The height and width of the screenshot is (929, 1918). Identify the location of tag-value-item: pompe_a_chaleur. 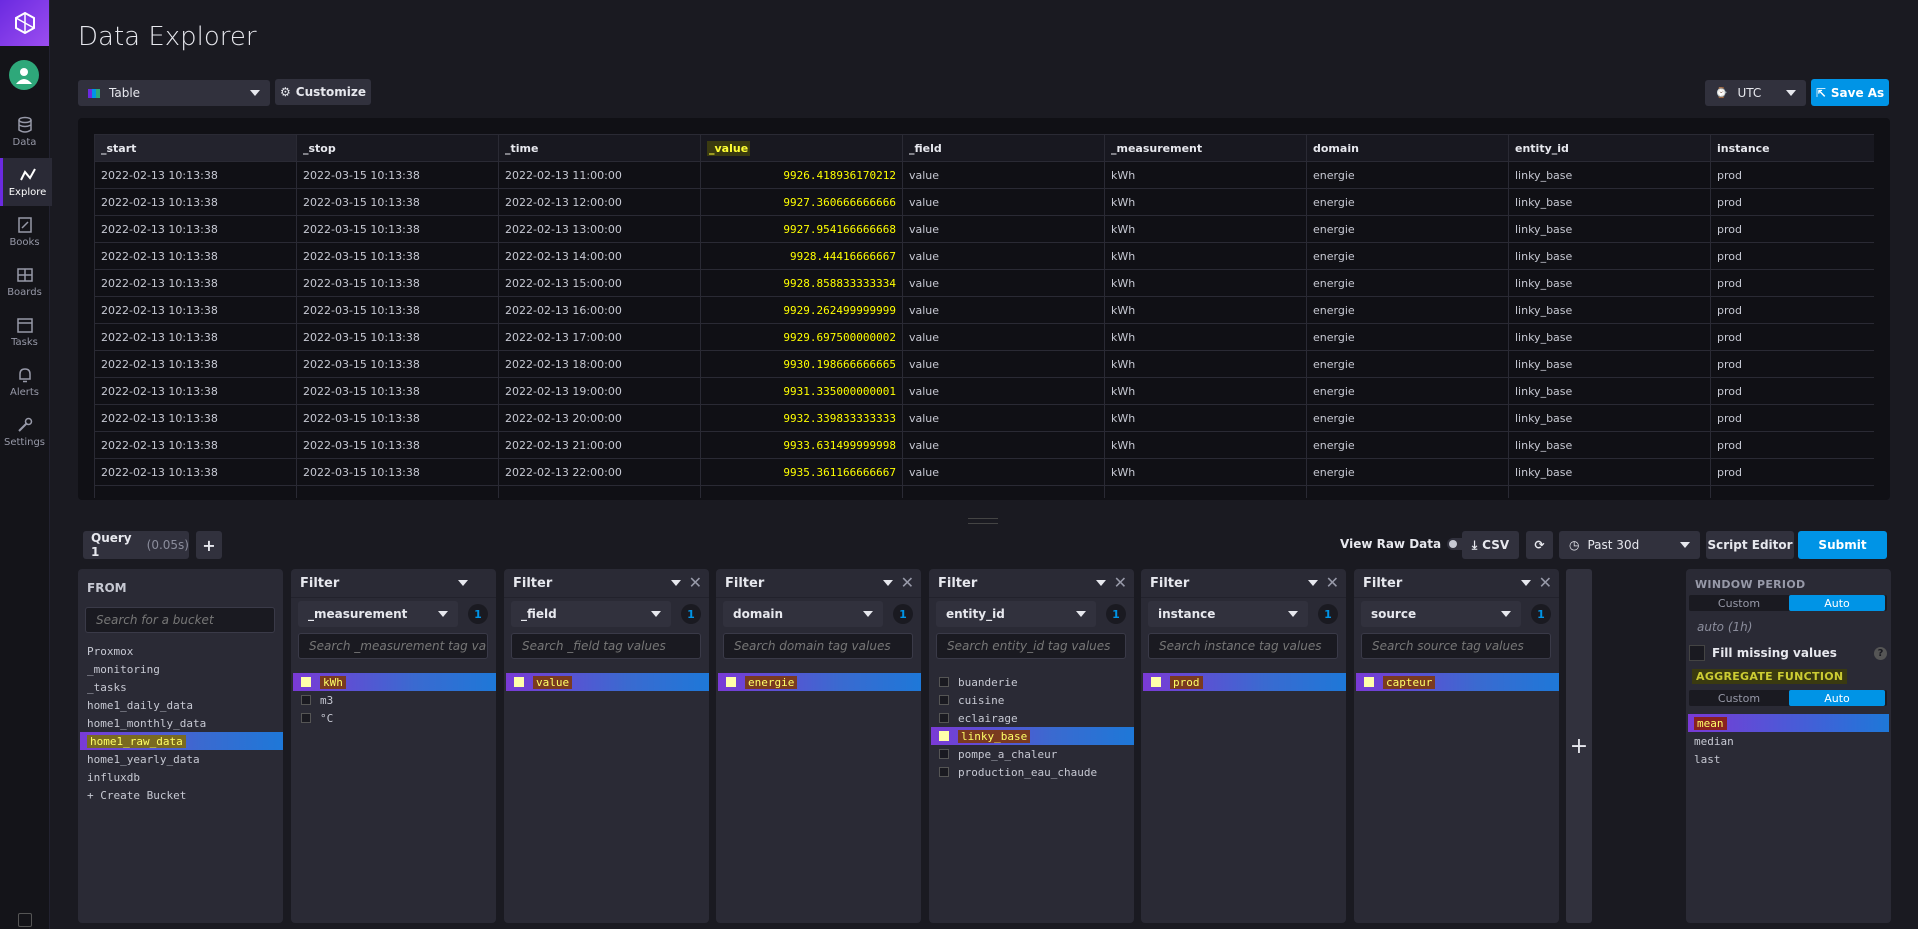
(1032, 754).